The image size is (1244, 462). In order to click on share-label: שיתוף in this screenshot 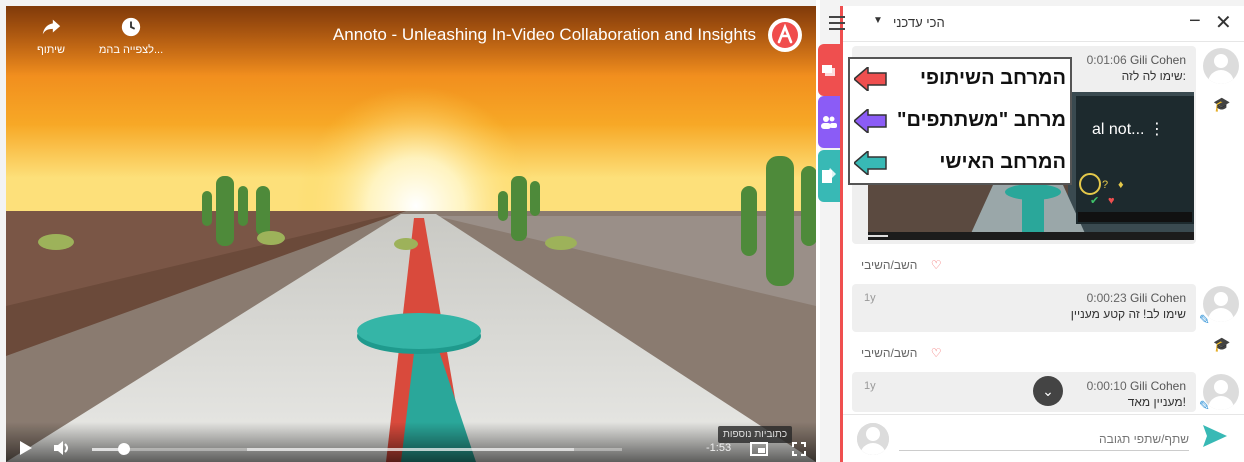, I will do `click(51, 50)`.